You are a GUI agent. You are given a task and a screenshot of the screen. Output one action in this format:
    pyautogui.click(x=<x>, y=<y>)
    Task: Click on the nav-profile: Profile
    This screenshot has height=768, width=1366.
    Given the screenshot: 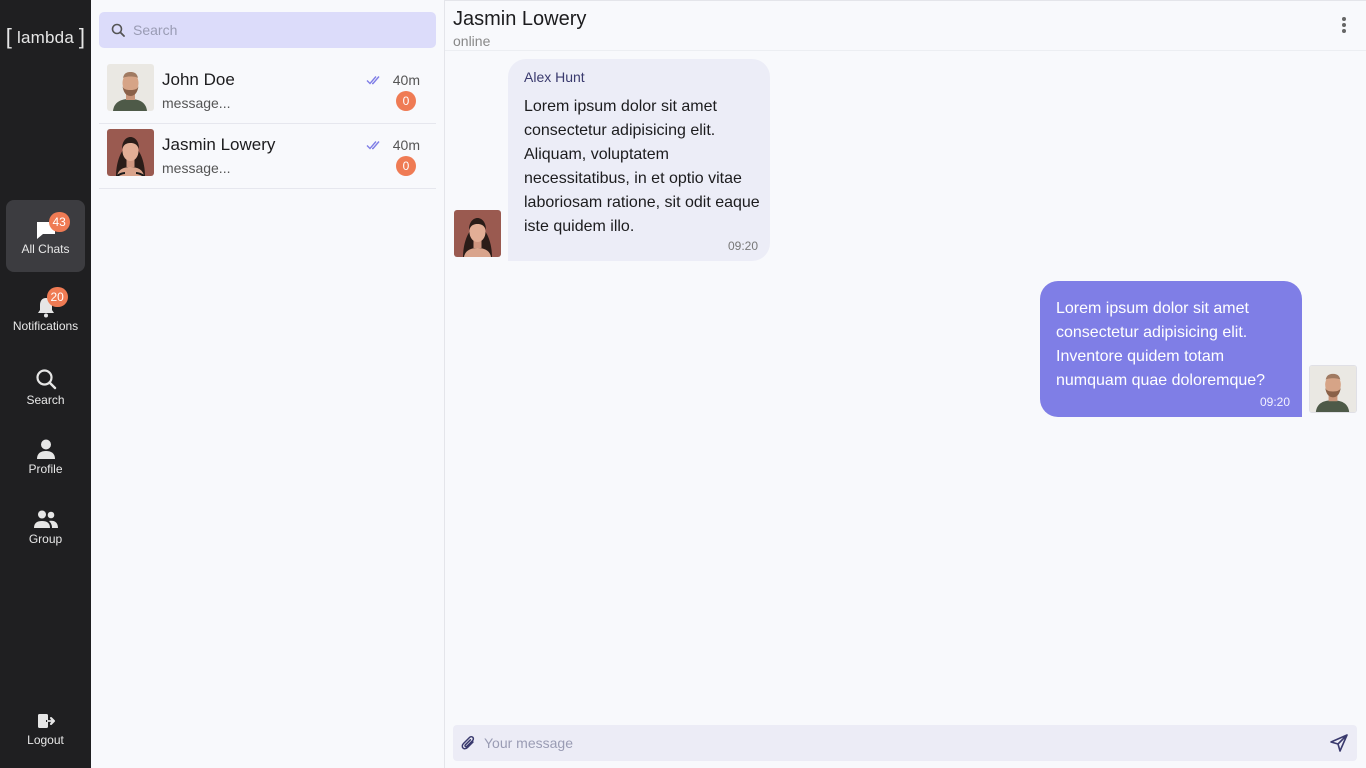 What is the action you would take?
    pyautogui.click(x=45, y=459)
    